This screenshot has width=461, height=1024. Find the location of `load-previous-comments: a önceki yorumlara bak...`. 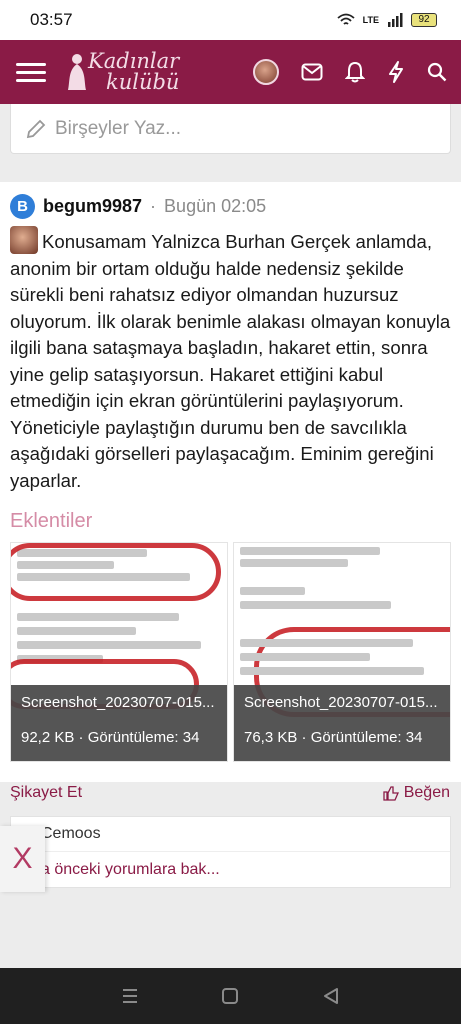

load-previous-comments: a önceki yorumlara bak... is located at coordinates (230, 869).